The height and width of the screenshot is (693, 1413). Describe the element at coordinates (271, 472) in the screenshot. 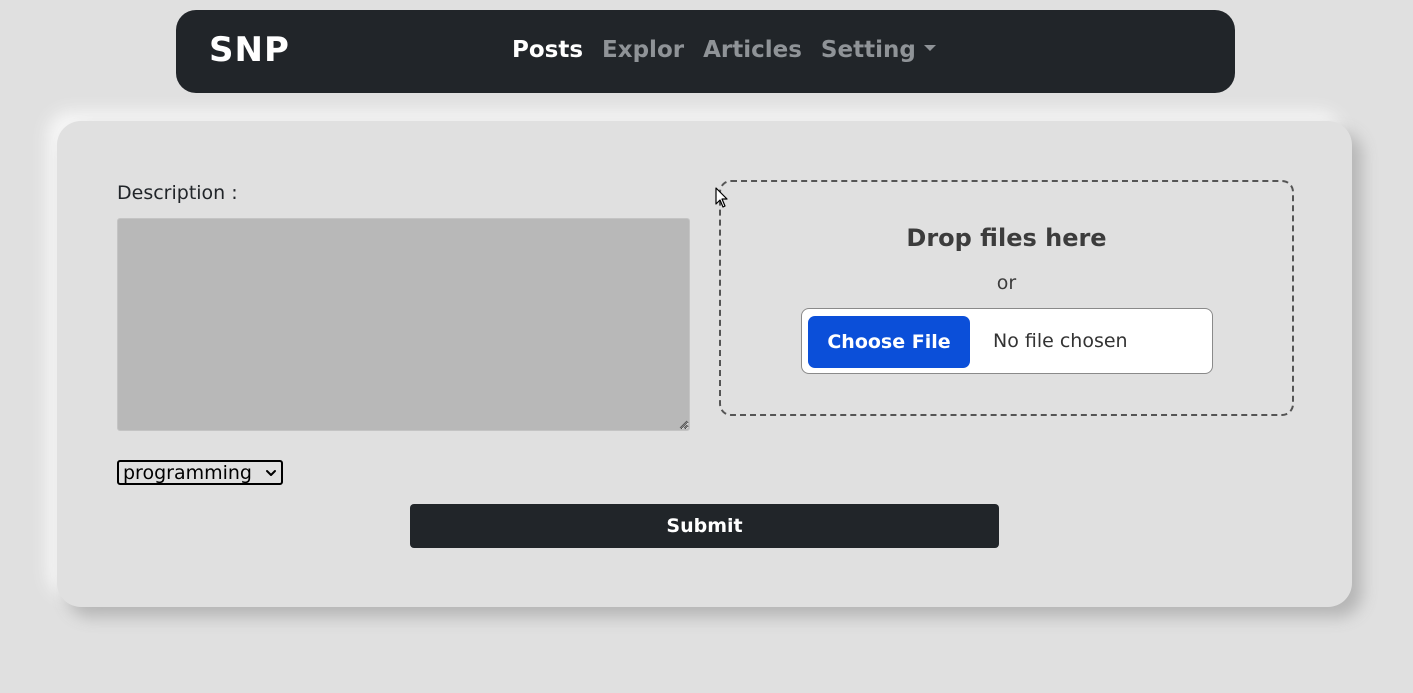

I see `chevron-down-icon` at that location.